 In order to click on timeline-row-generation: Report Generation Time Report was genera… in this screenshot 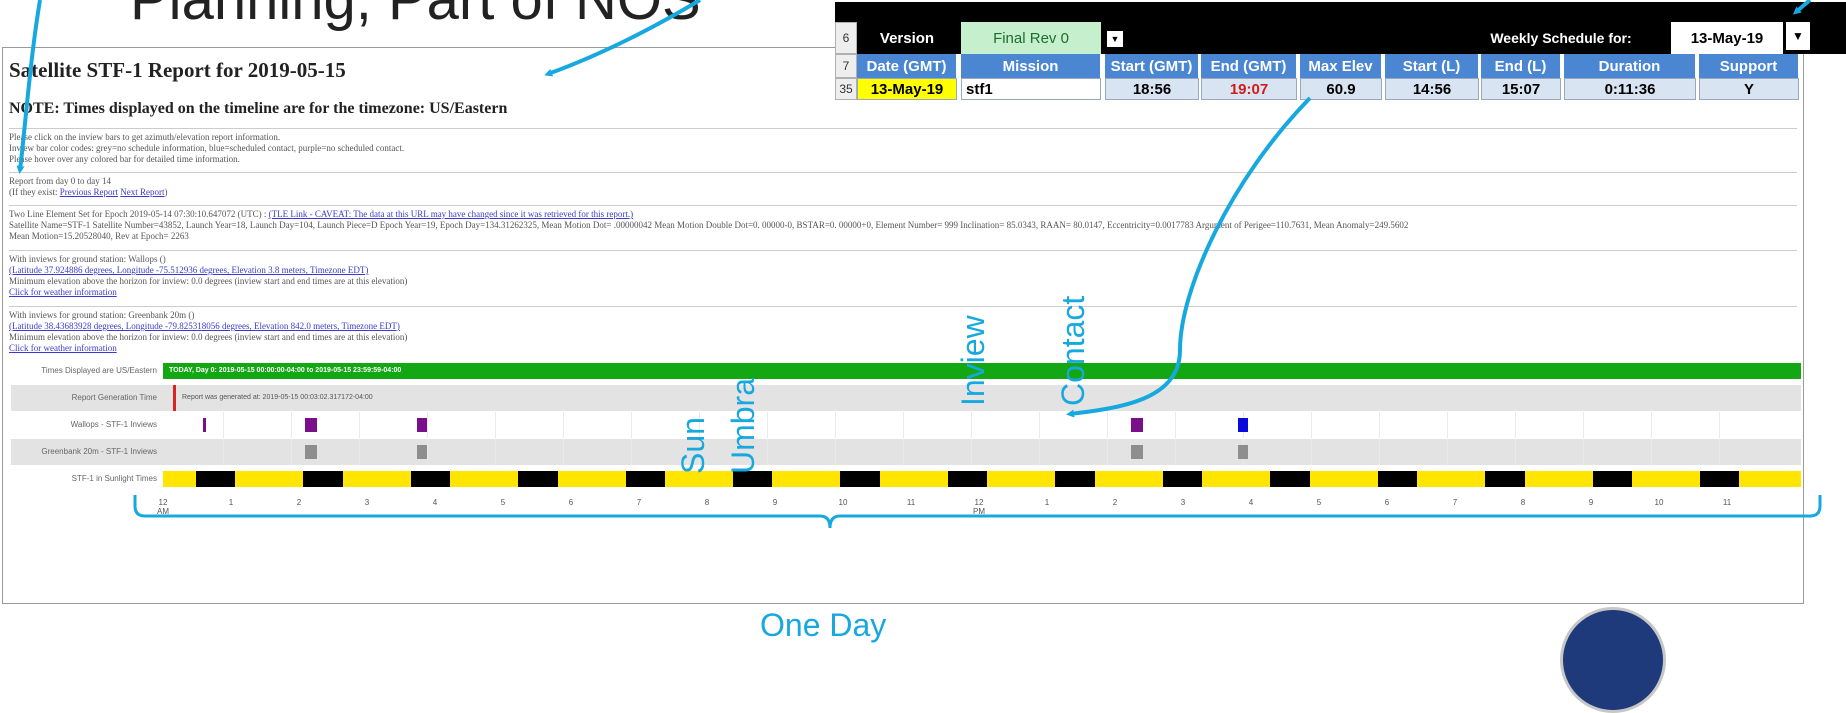, I will do `click(906, 398)`.